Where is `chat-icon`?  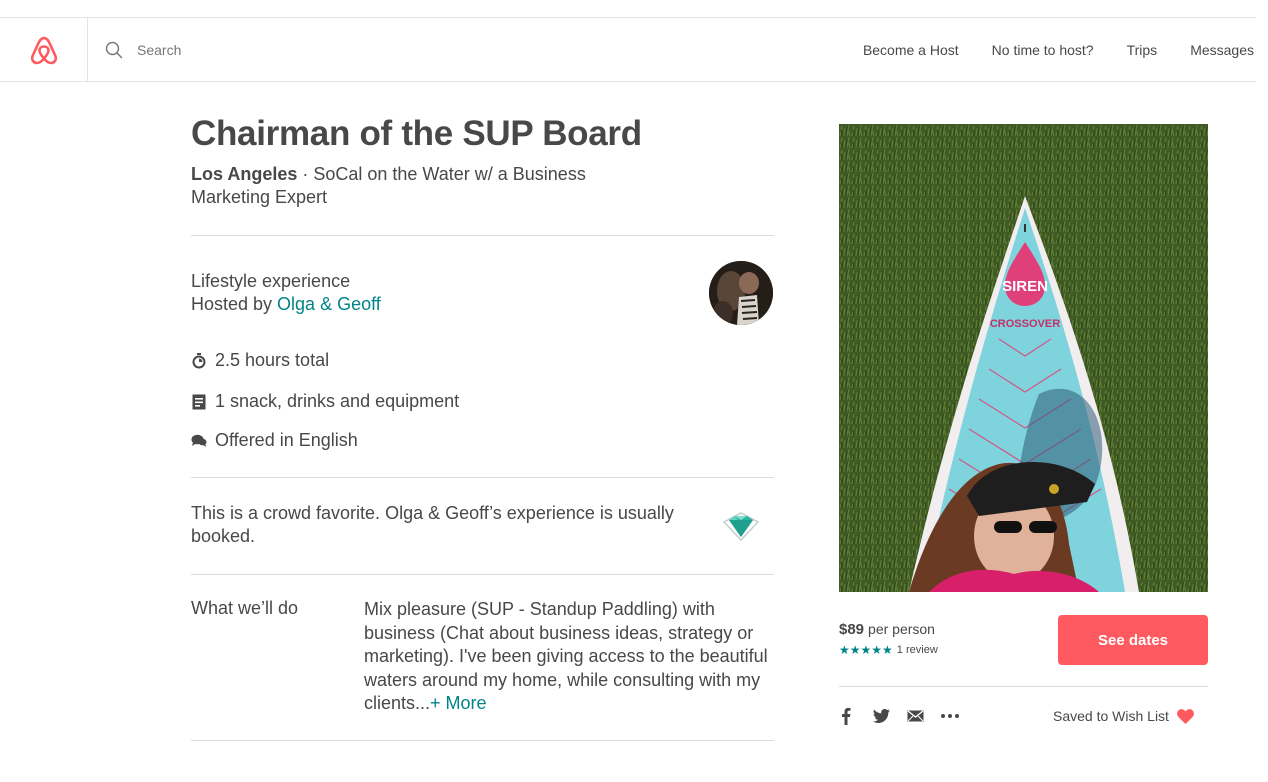 chat-icon is located at coordinates (199, 441).